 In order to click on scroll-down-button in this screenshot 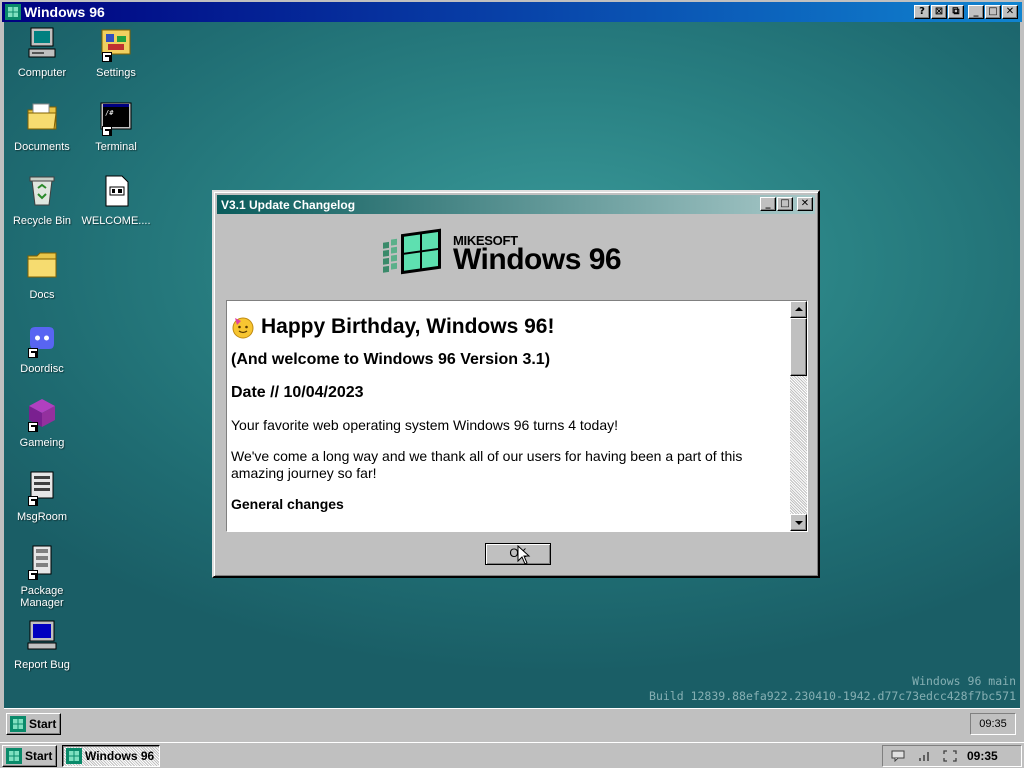, I will do `click(798, 522)`.